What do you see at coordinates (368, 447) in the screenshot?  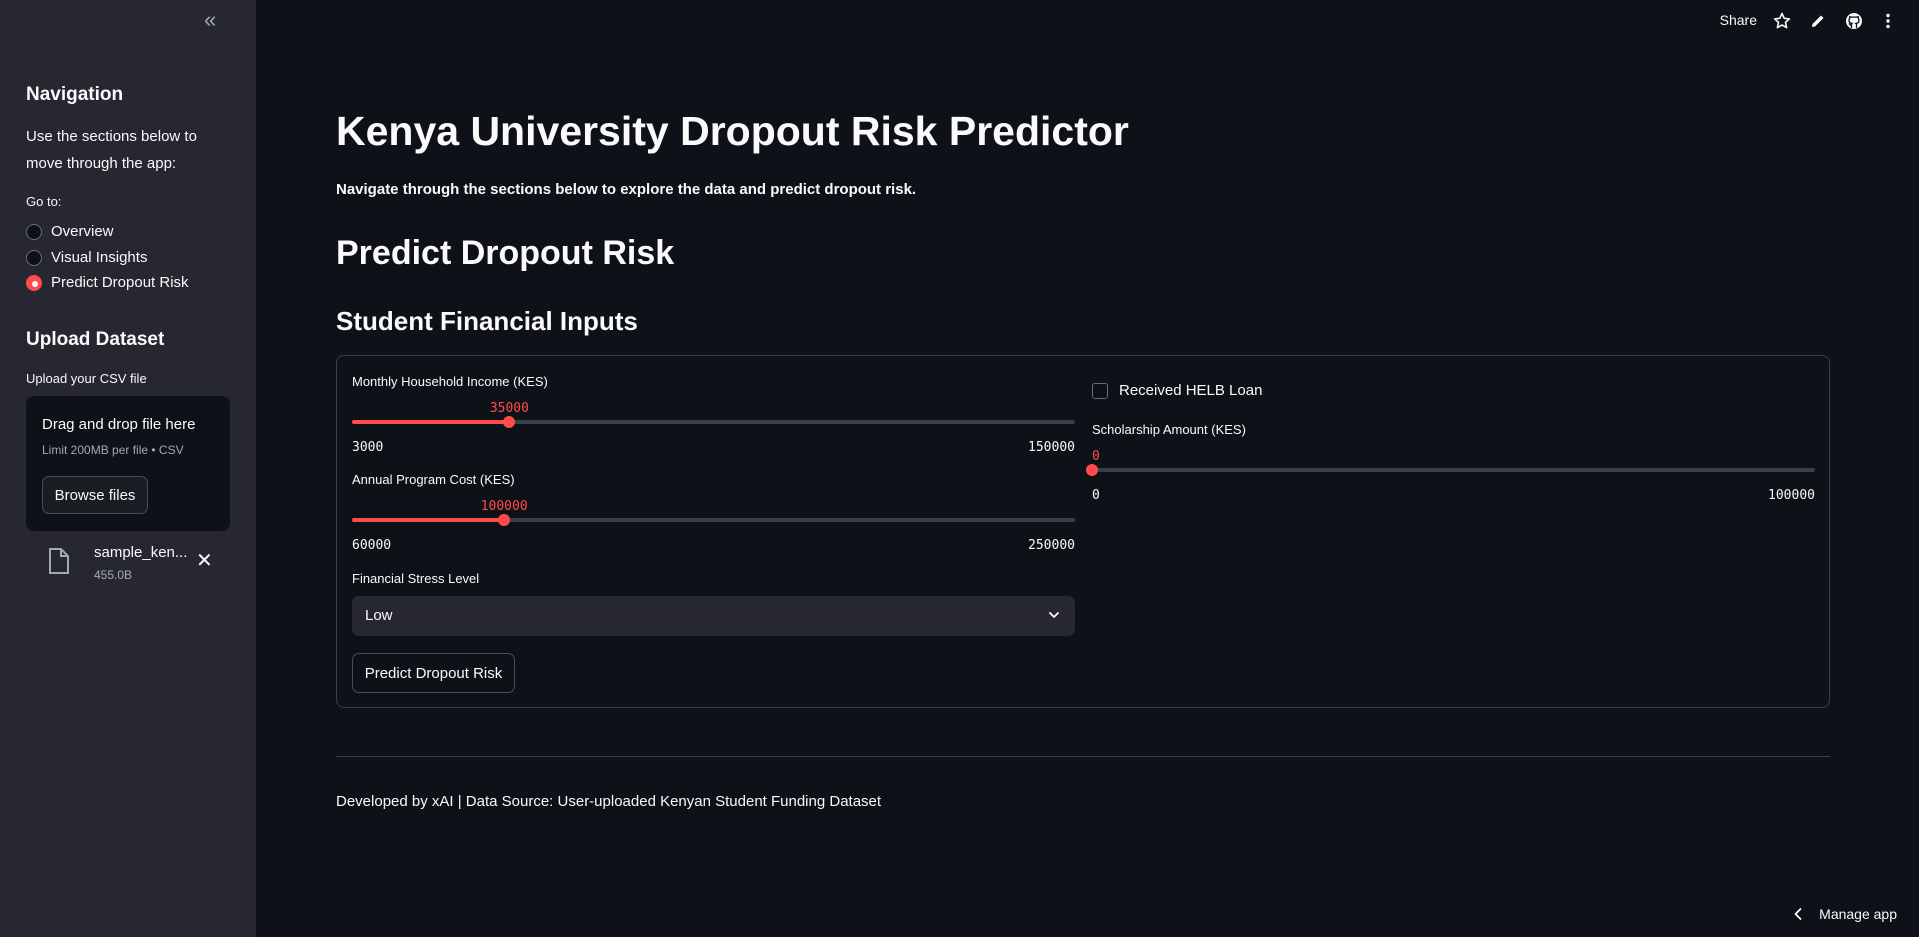 I see `slider-min: 3000` at bounding box center [368, 447].